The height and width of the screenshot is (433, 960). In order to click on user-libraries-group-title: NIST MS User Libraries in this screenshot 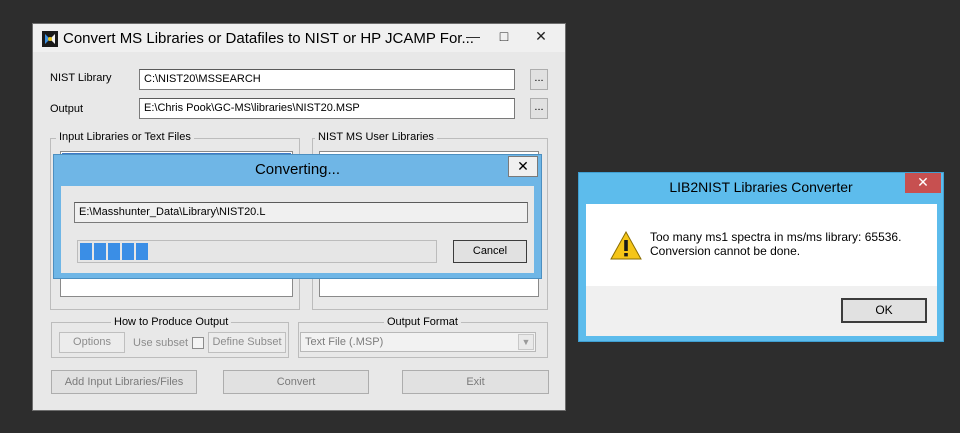, I will do `click(376, 137)`.